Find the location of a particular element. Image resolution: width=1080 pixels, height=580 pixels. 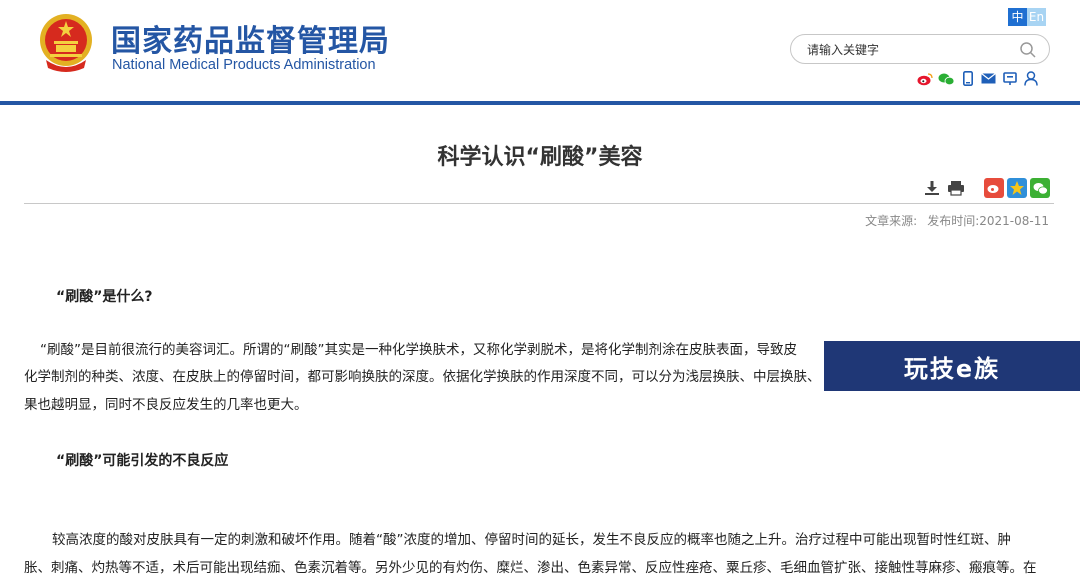

lang-en-button: En is located at coordinates (1036, 17).